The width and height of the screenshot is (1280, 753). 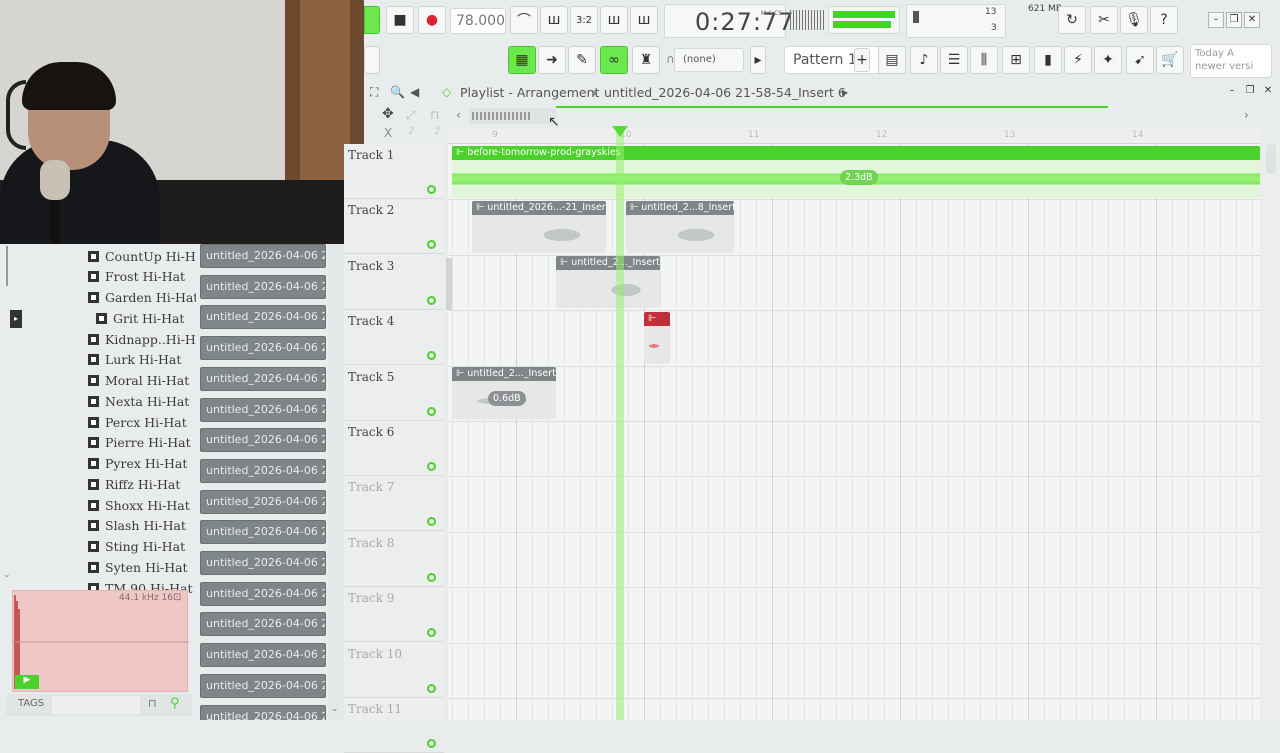 I want to click on audio-clip-3: ⊩ untitled_2...8_Insert 6, so click(x=680, y=227).